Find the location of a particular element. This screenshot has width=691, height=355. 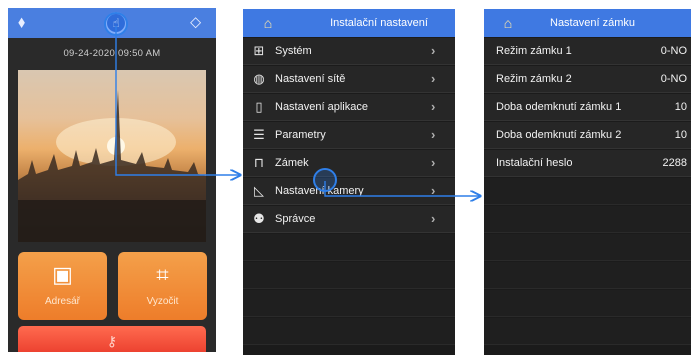

phone-icon: ▯ is located at coordinates (259, 106).